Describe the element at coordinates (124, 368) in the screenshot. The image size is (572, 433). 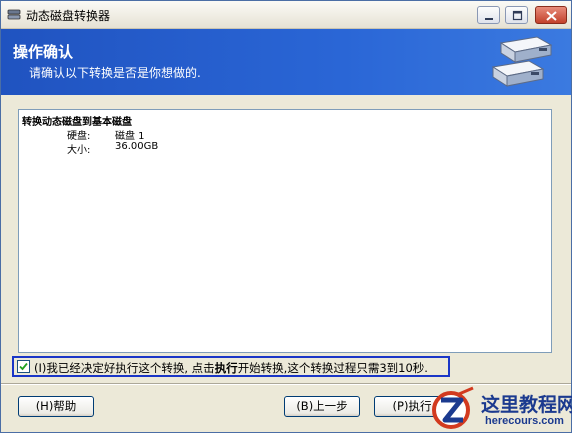
I see `confirm-text-prefix: (I)我已经决定好执行这个转换, 点击` at that location.